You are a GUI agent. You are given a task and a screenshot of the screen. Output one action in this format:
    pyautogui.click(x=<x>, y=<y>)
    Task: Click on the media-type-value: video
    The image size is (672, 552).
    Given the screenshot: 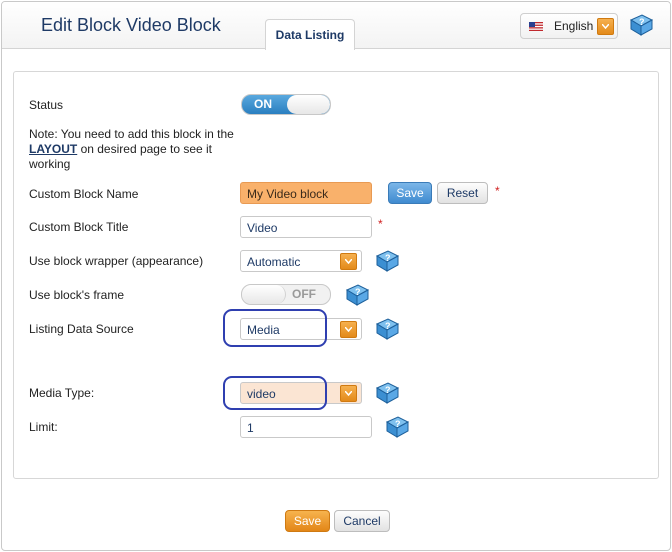 What is the action you would take?
    pyautogui.click(x=261, y=394)
    